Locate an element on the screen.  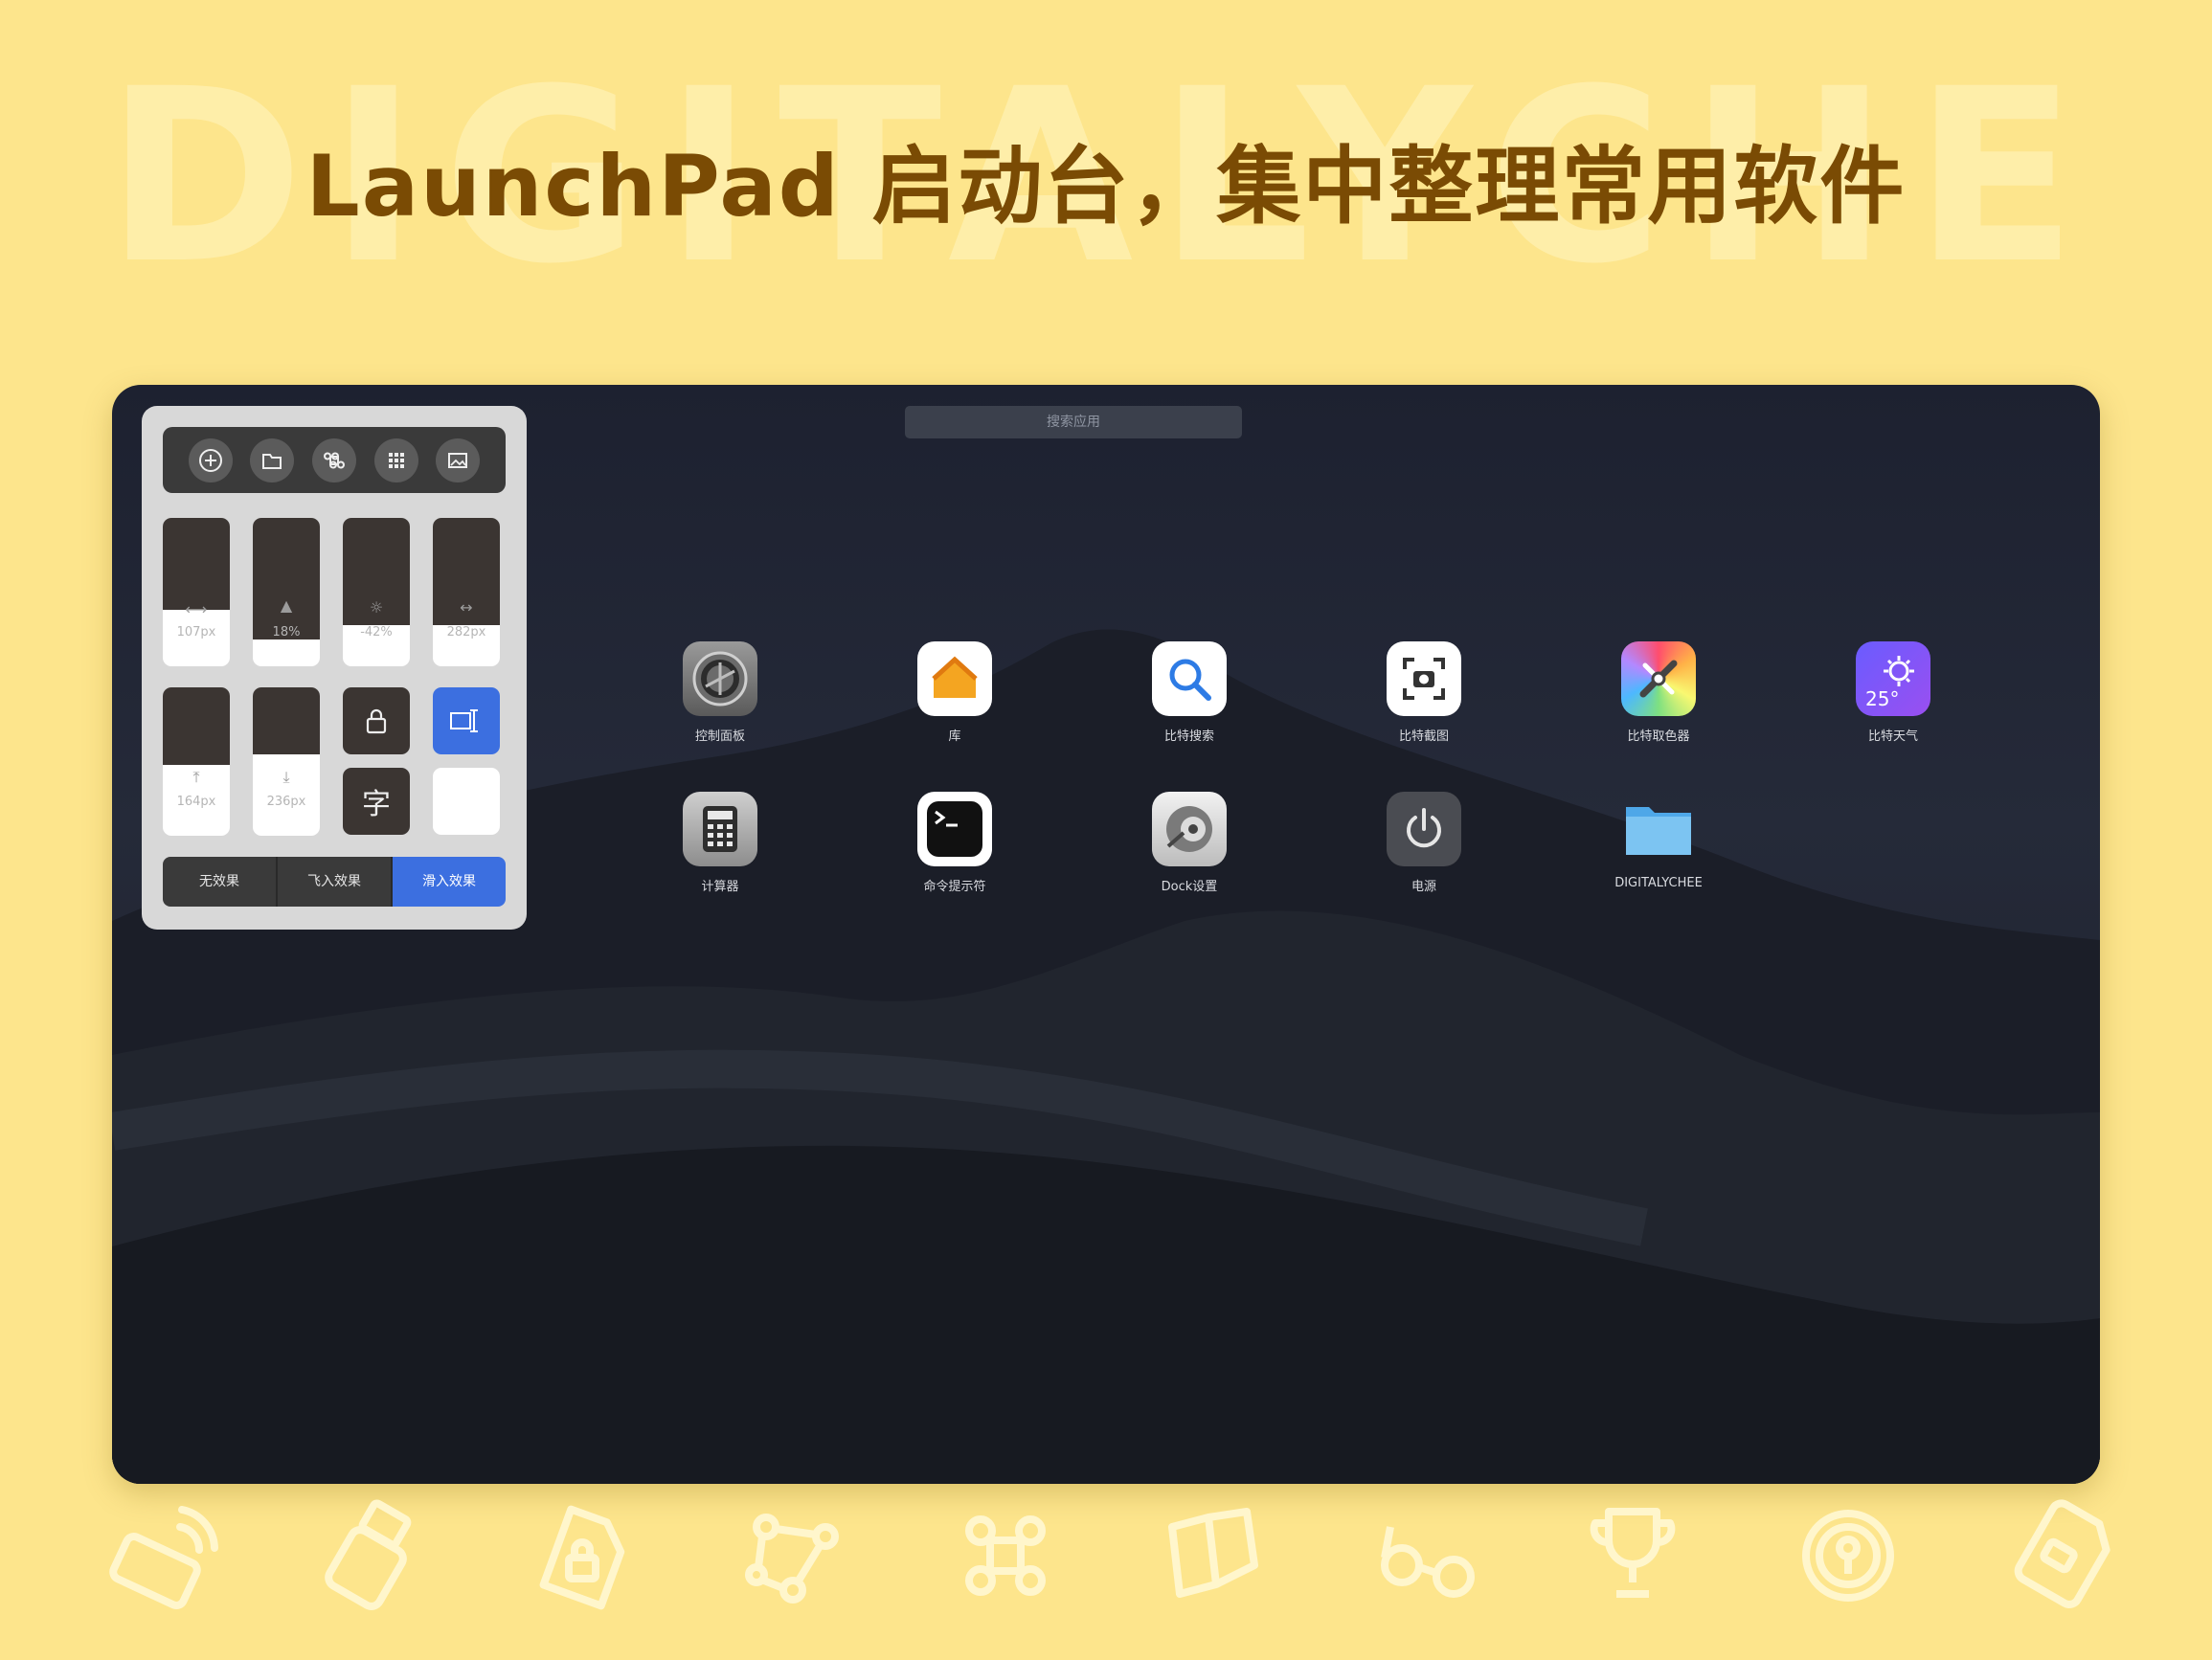
brightness-icon: ☼ is located at coordinates (376, 607).